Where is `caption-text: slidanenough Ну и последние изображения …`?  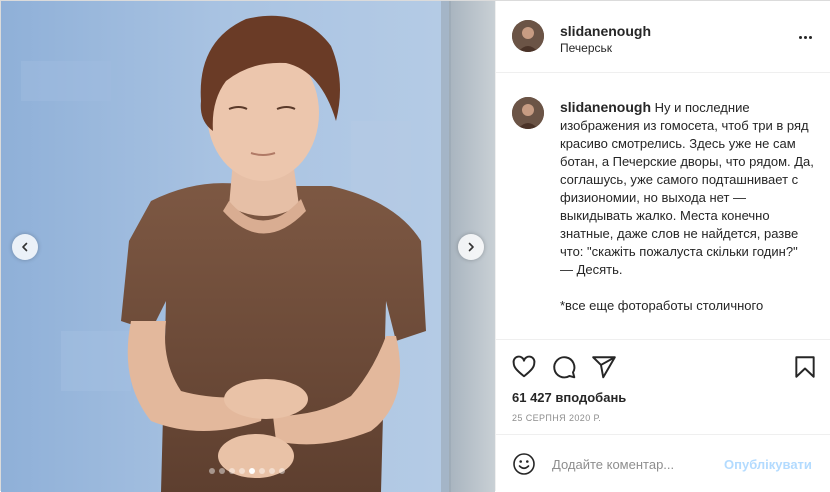 caption-text: slidanenough Ну и последние изображения … is located at coordinates (690, 206).